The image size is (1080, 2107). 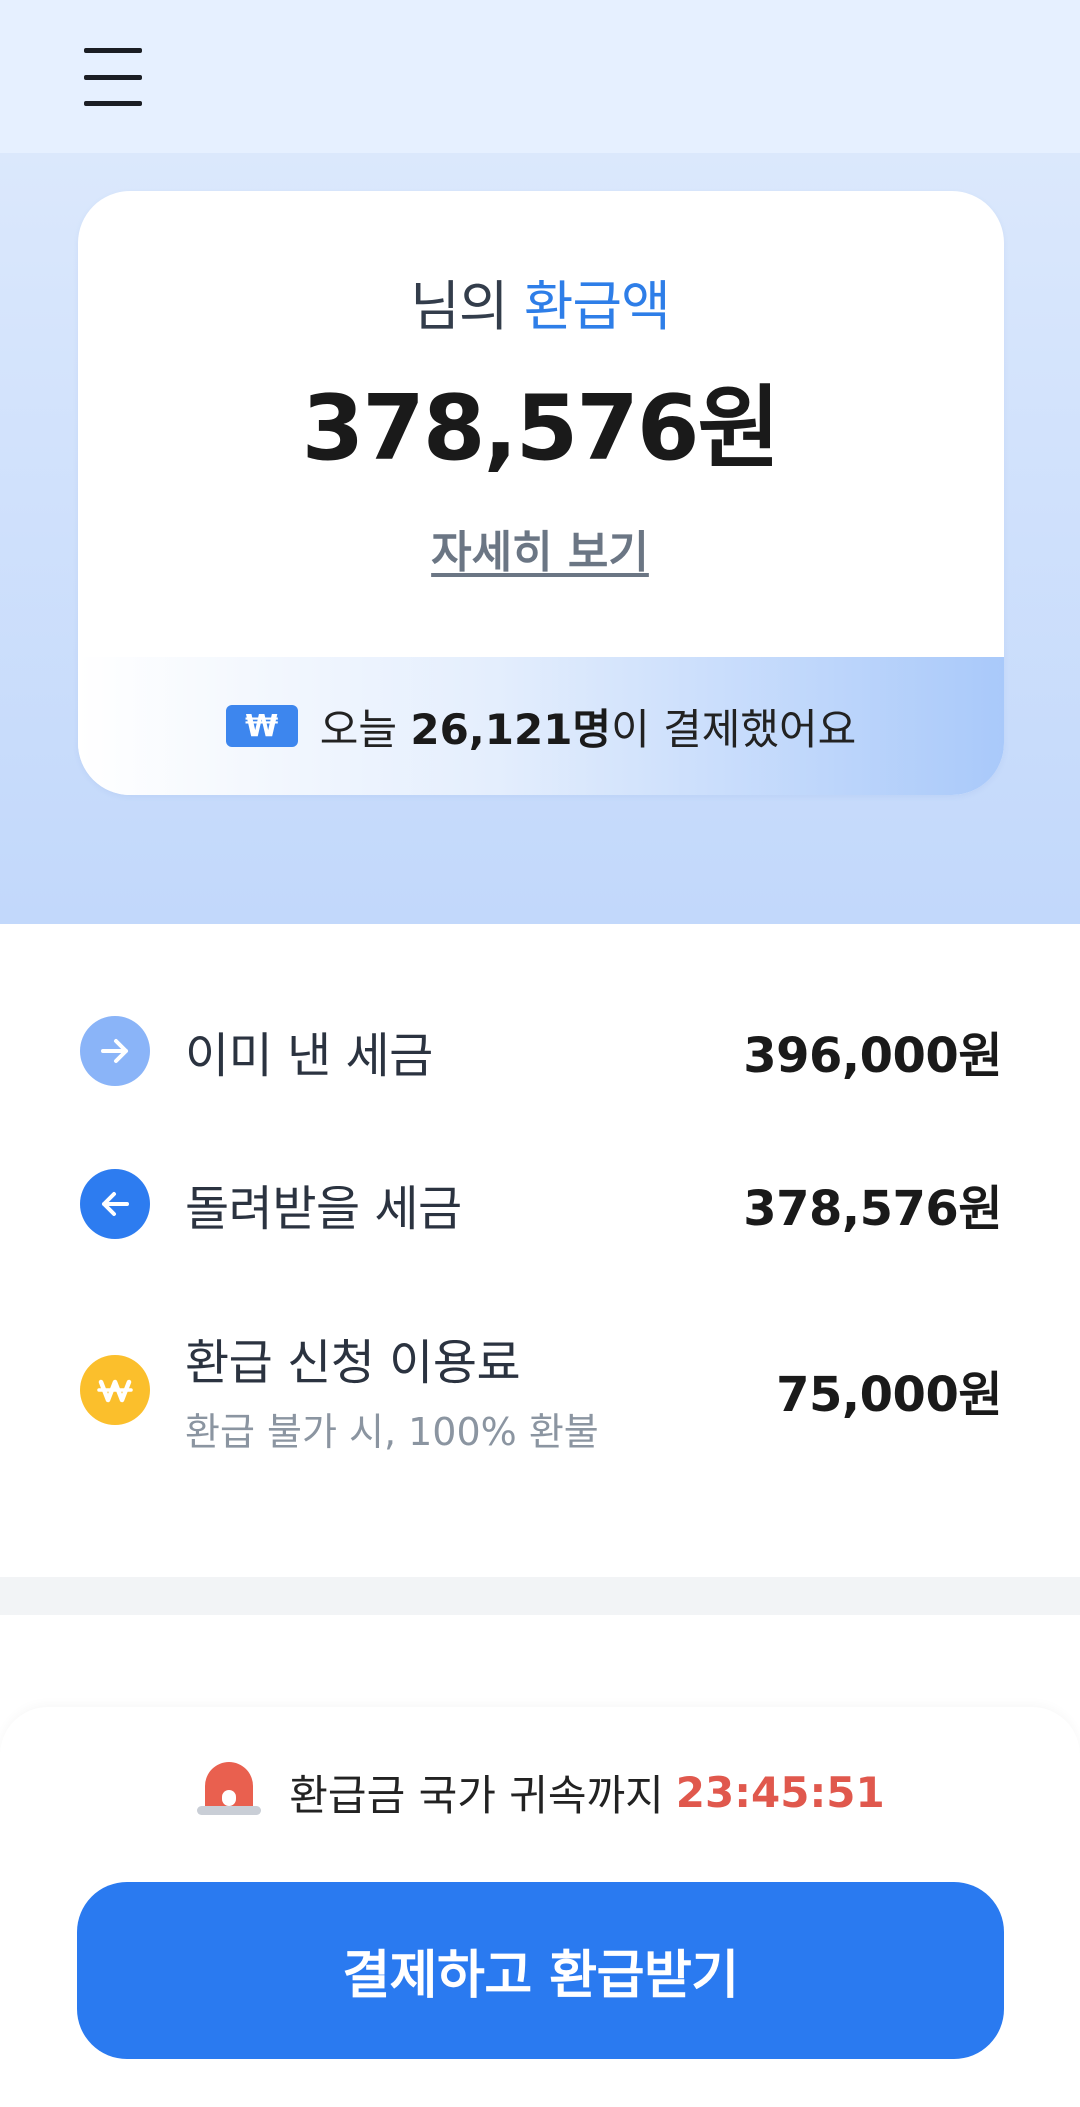 I want to click on pay-and-refund-button: 결제하고 환급받기, so click(x=540, y=1970).